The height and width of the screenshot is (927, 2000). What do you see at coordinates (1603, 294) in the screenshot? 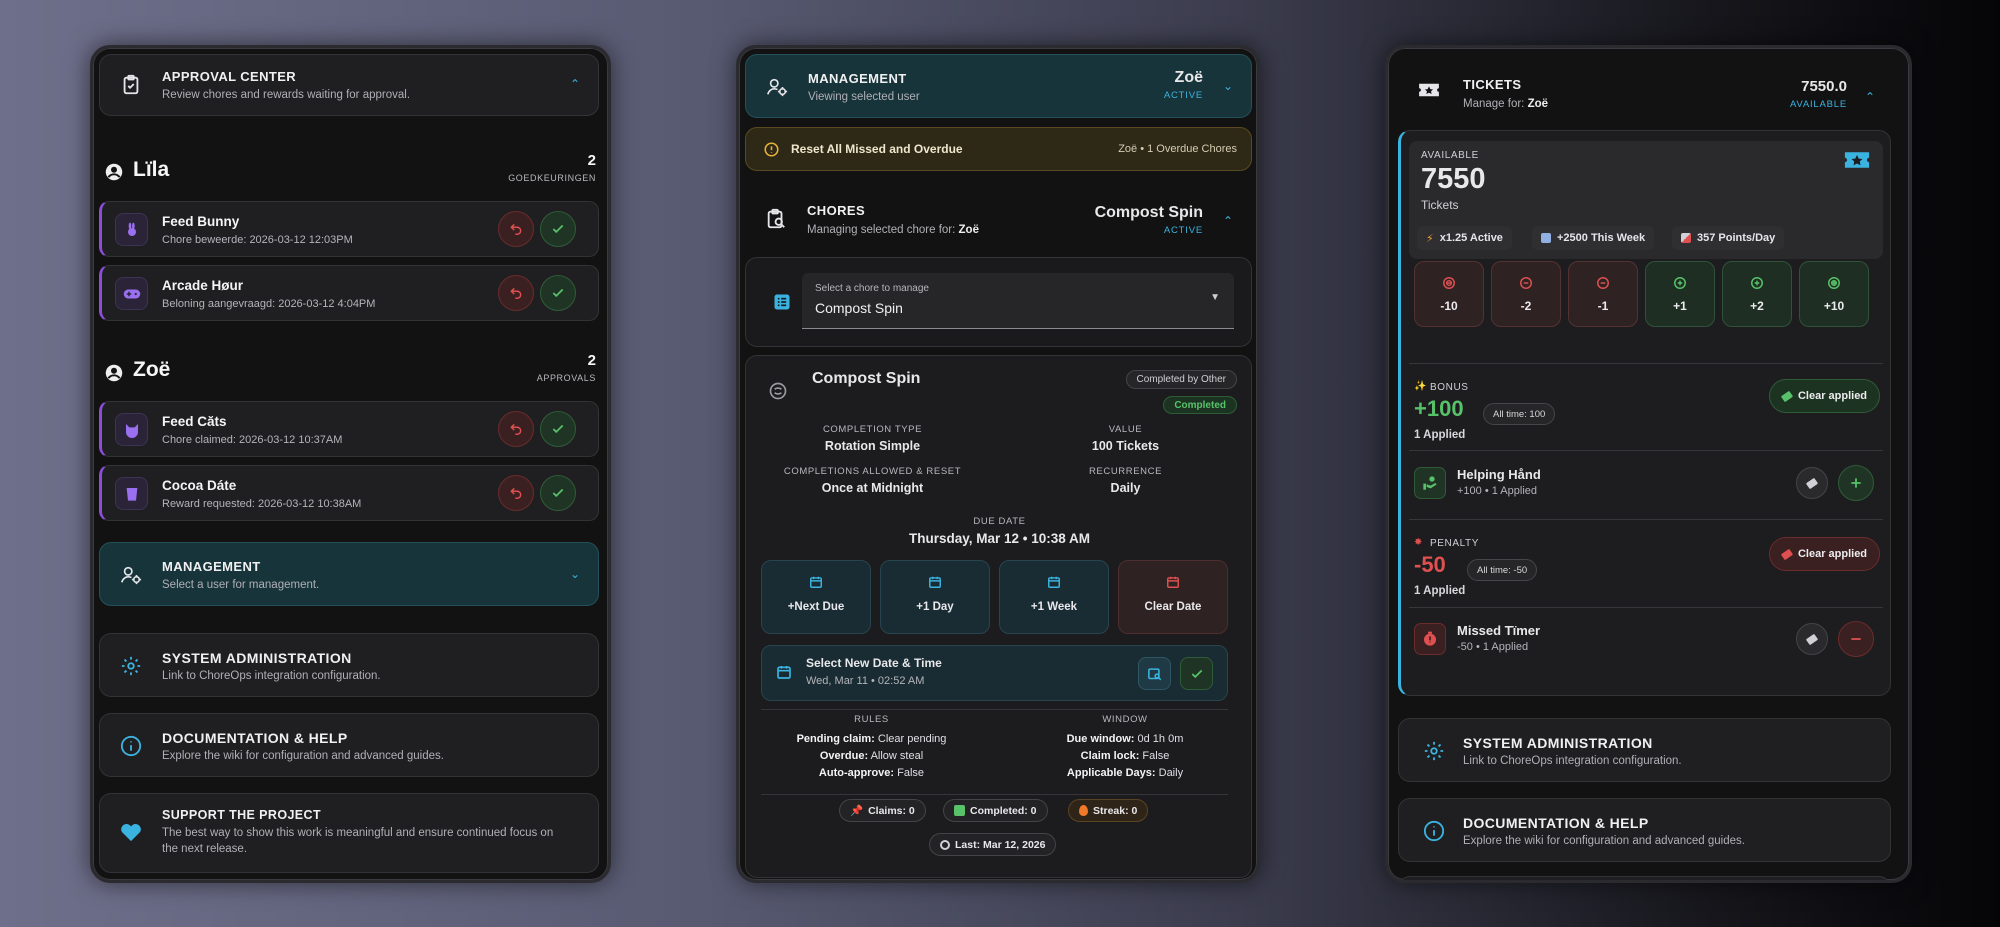
I see `adjust-minus-1-button: -1` at bounding box center [1603, 294].